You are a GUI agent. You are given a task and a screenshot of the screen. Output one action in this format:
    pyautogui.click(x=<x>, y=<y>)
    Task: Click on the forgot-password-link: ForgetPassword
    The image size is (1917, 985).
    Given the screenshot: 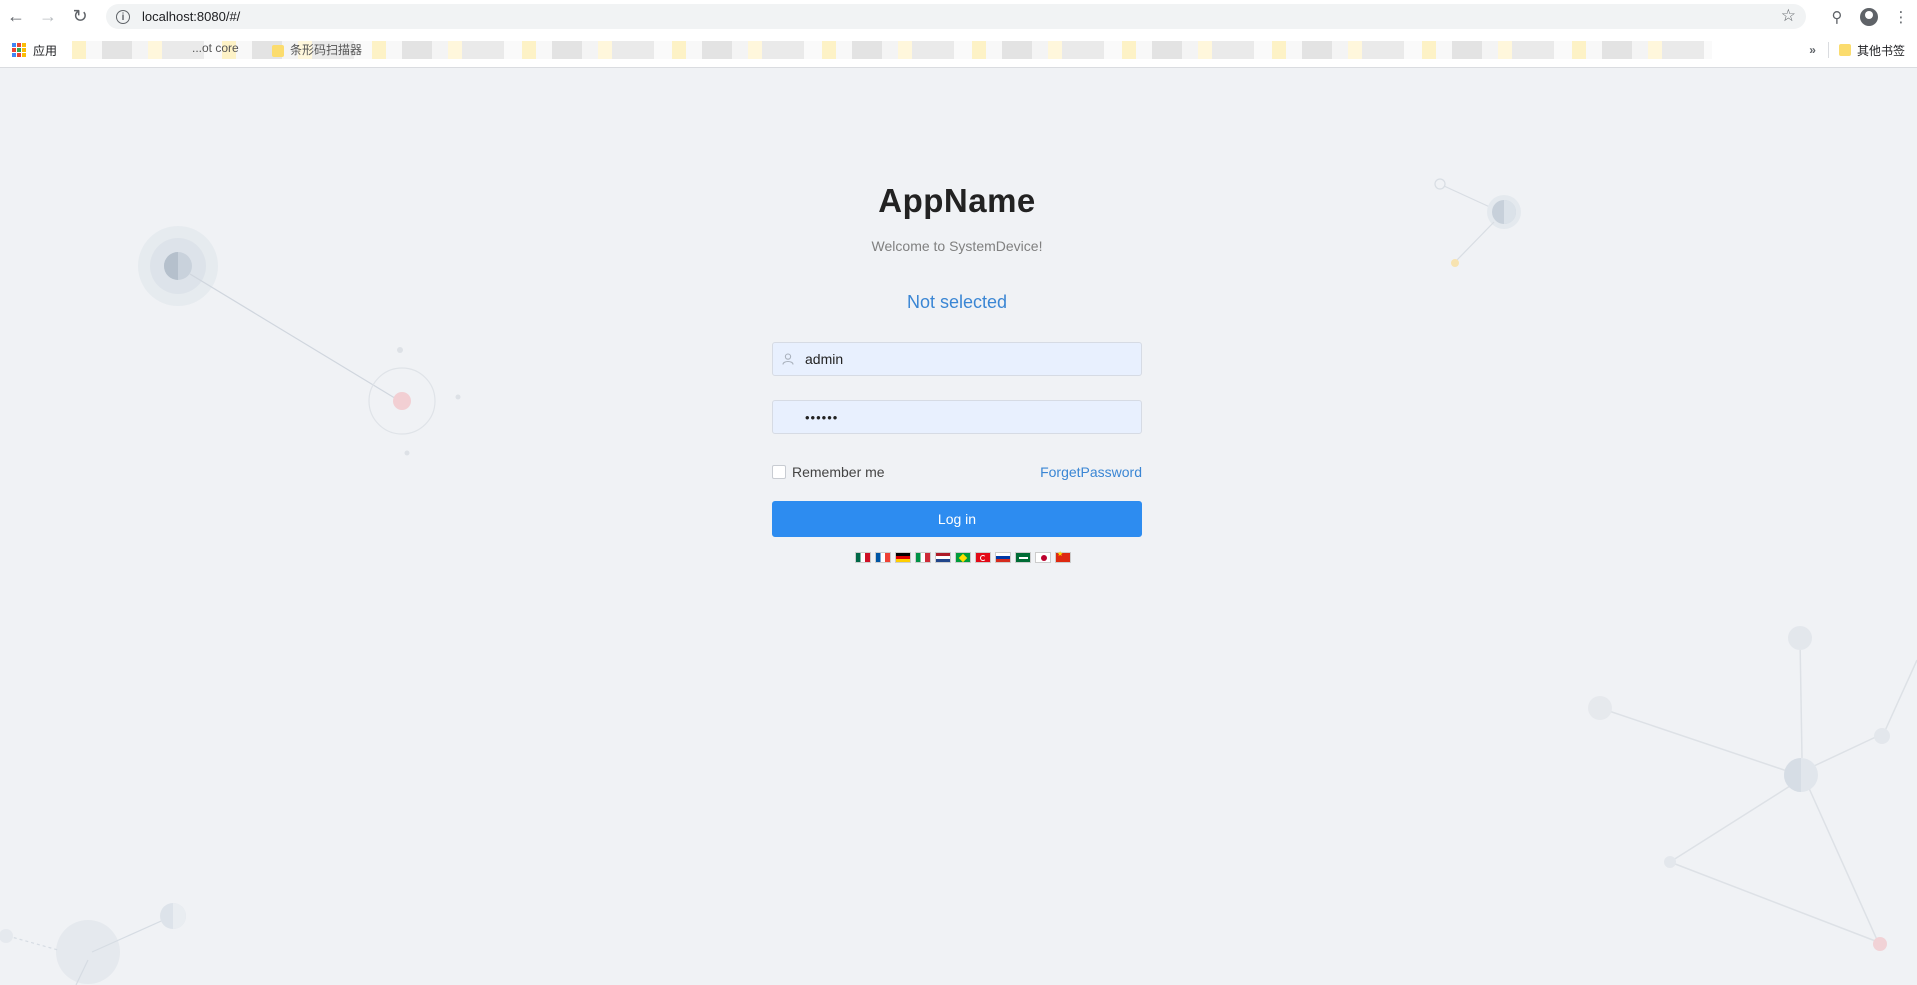 What is the action you would take?
    pyautogui.click(x=1091, y=472)
    